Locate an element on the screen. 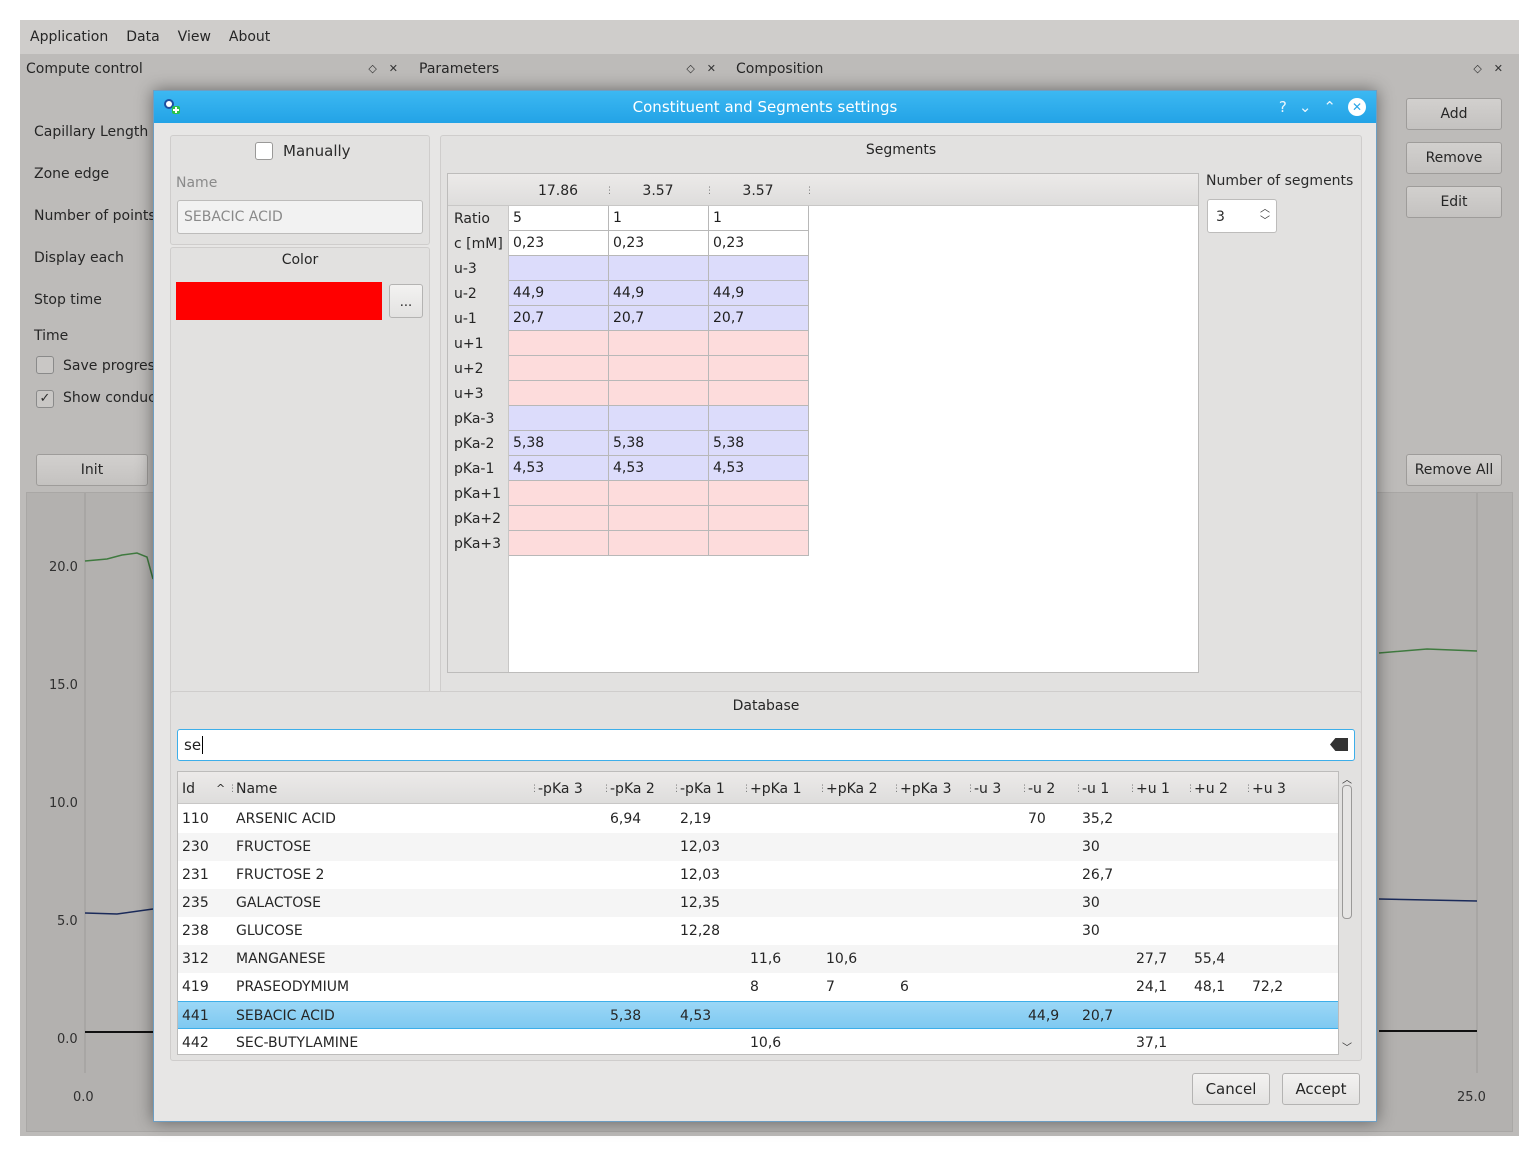 The height and width of the screenshot is (1157, 1539). column-header: -pKa 2 is located at coordinates (632, 789).